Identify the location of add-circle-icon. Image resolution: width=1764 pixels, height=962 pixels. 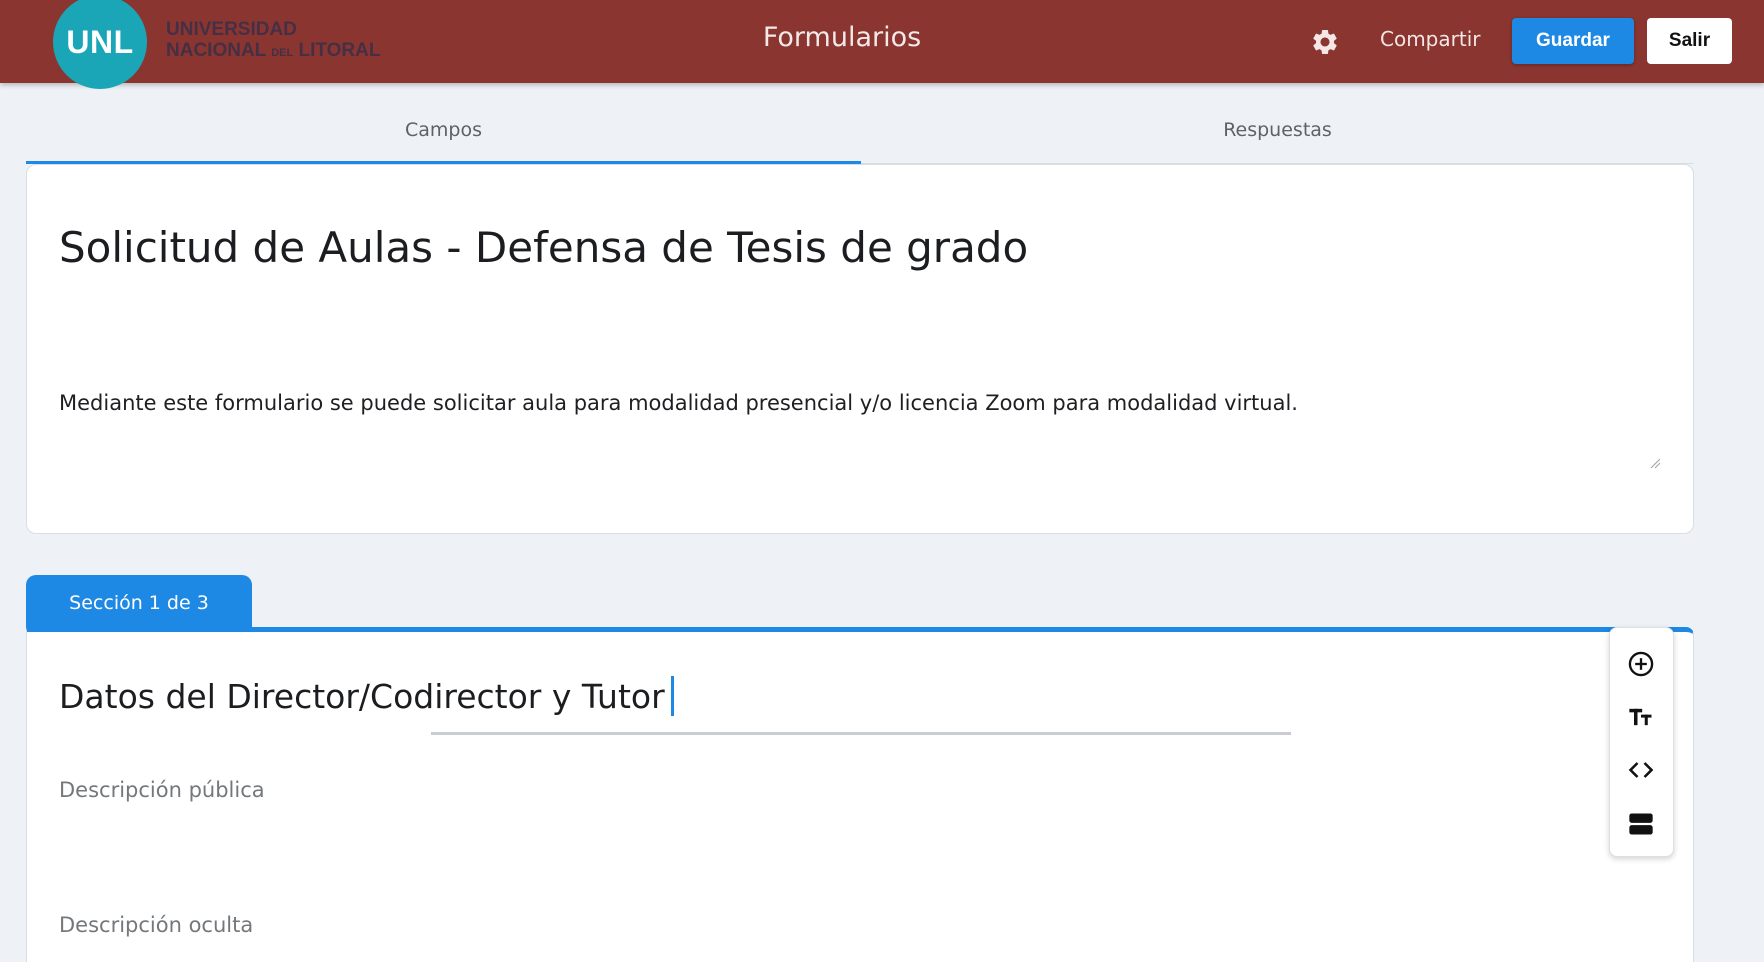
(1641, 664).